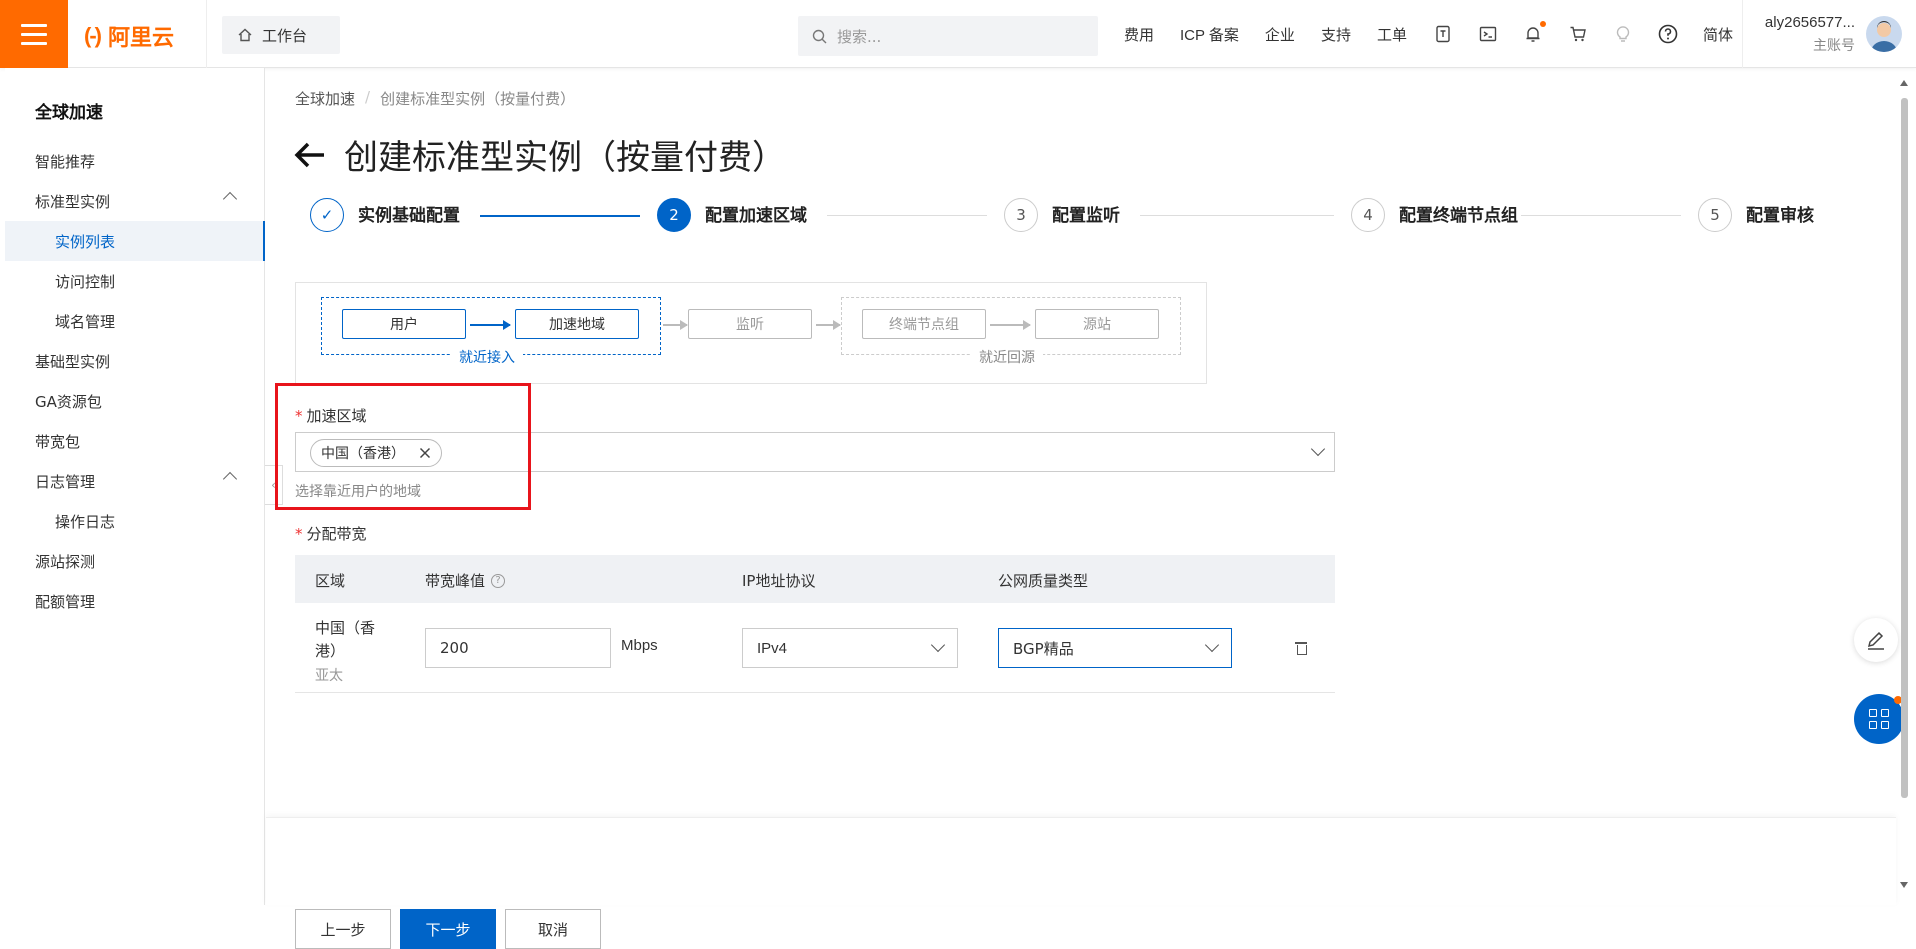 Image resolution: width=1916 pixels, height=949 pixels. I want to click on column-header-quality: 公网质量类型, so click(1043, 581).